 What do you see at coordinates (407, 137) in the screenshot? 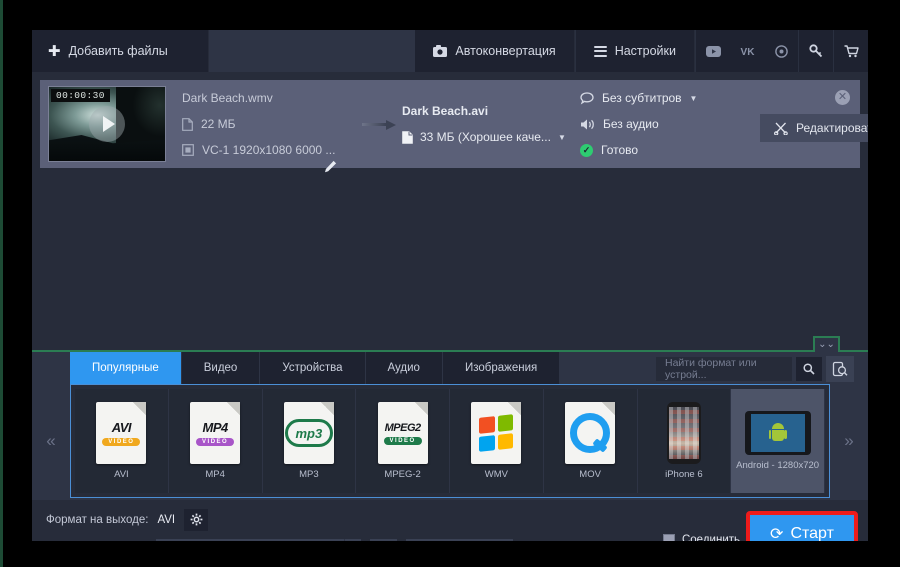
I see `file-icon-target` at bounding box center [407, 137].